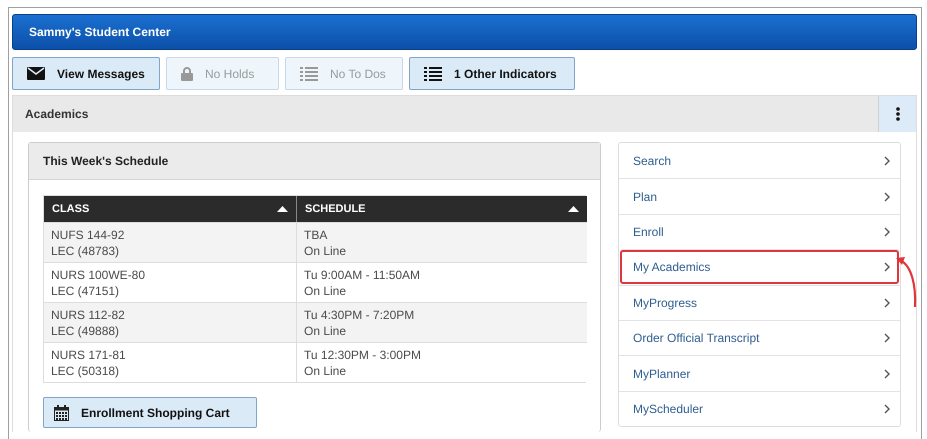 This screenshot has width=927, height=439. I want to click on menu-item: Enroll, so click(759, 232).